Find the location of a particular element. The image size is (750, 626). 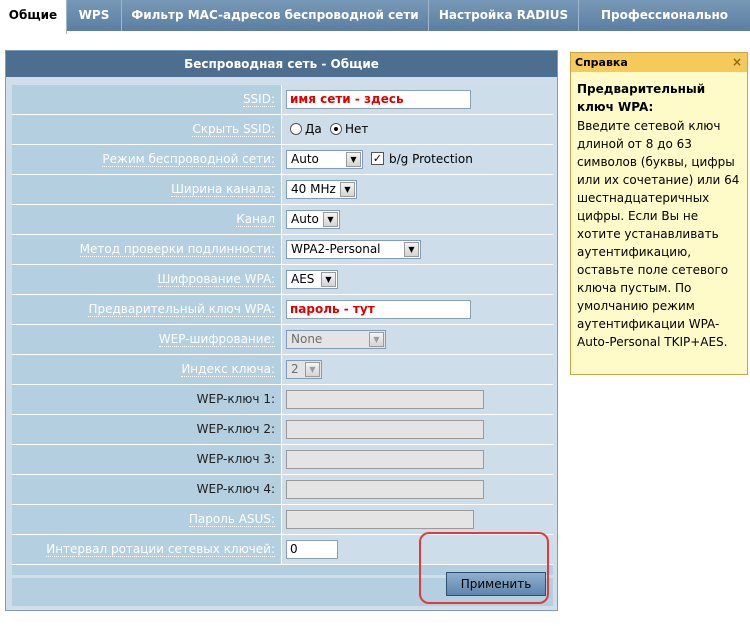

channel-label: Канал is located at coordinates (255, 219).